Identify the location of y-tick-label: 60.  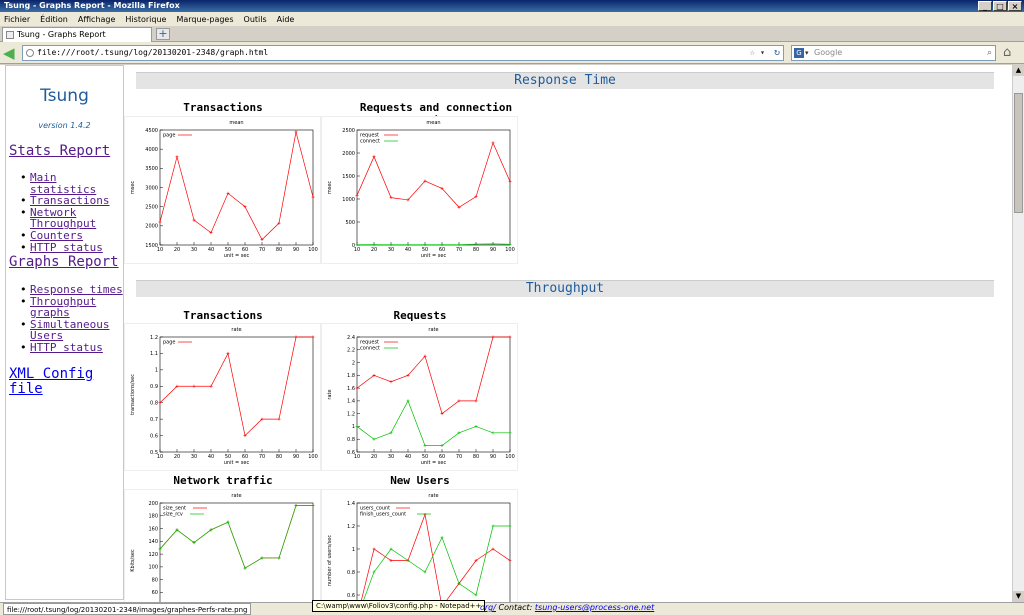
(155, 593).